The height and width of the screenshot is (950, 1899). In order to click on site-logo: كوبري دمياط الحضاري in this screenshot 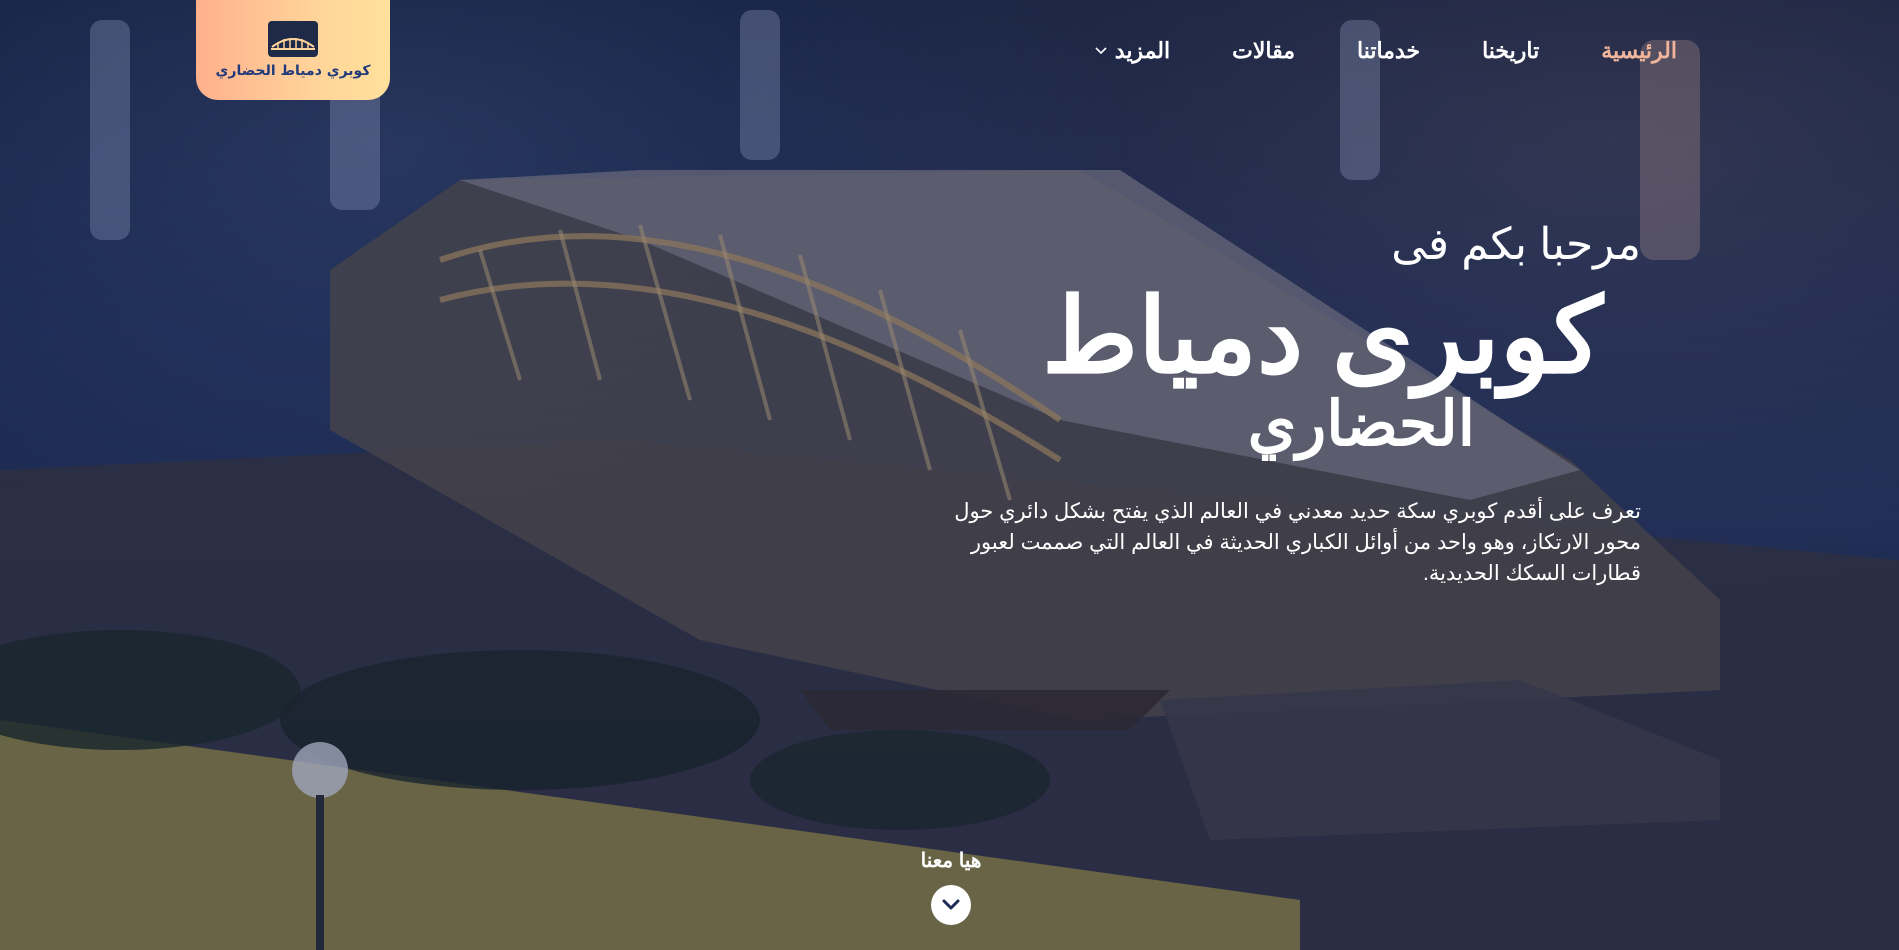, I will do `click(293, 50)`.